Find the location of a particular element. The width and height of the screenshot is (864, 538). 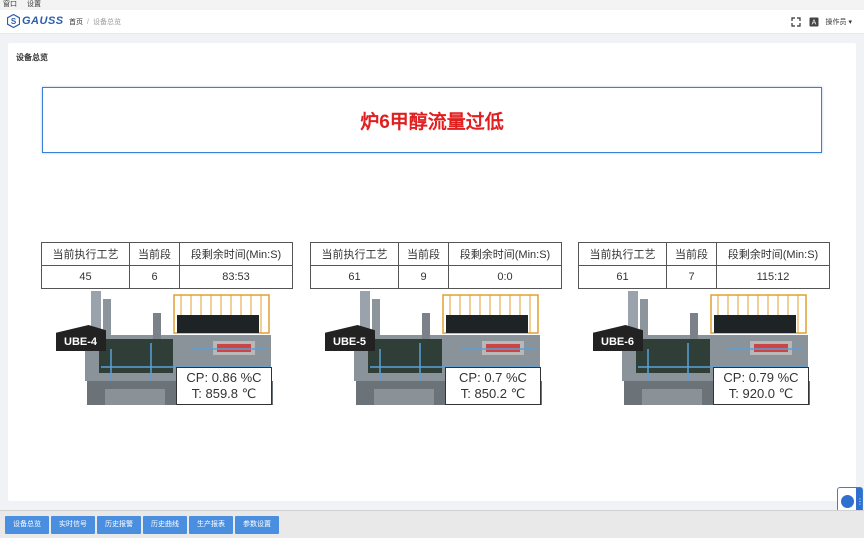

breadcrumb: 首页 / 设备总览 is located at coordinates (95, 22).